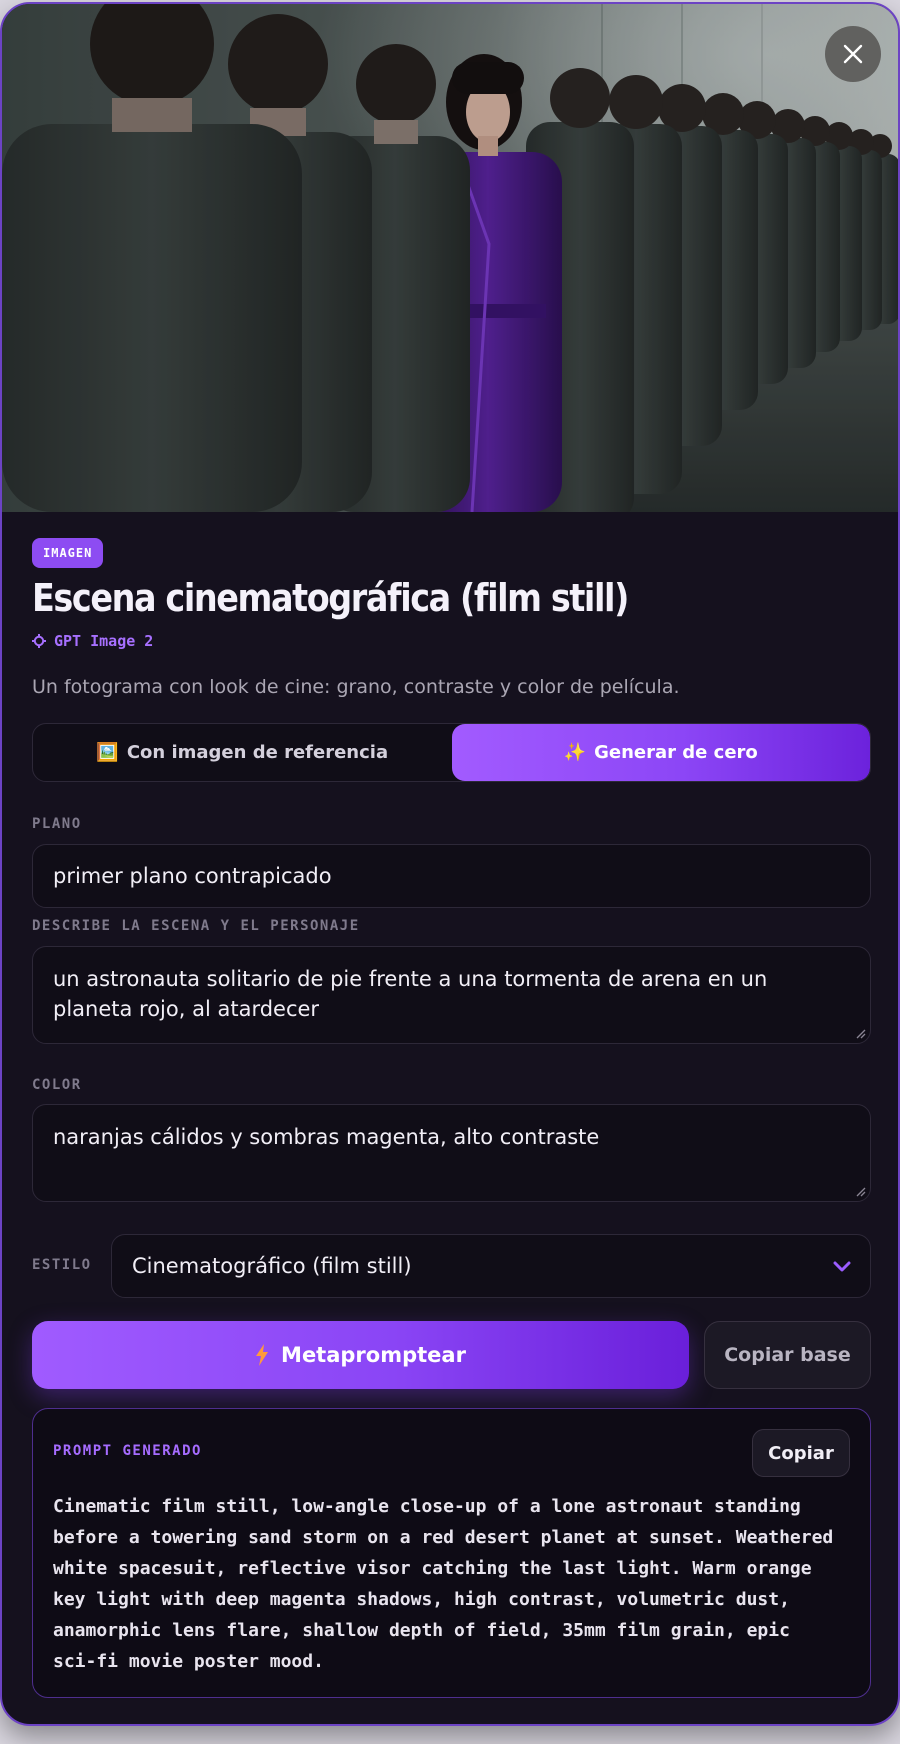 The width and height of the screenshot is (900, 1744). What do you see at coordinates (196, 926) in the screenshot?
I see `escena-label: DESCRIBE LA ESCENA Y EL PERSONAJE` at bounding box center [196, 926].